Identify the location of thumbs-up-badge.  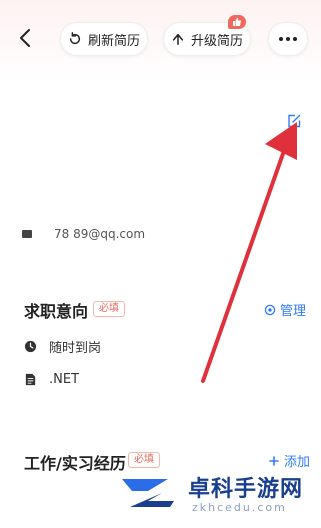
(237, 22).